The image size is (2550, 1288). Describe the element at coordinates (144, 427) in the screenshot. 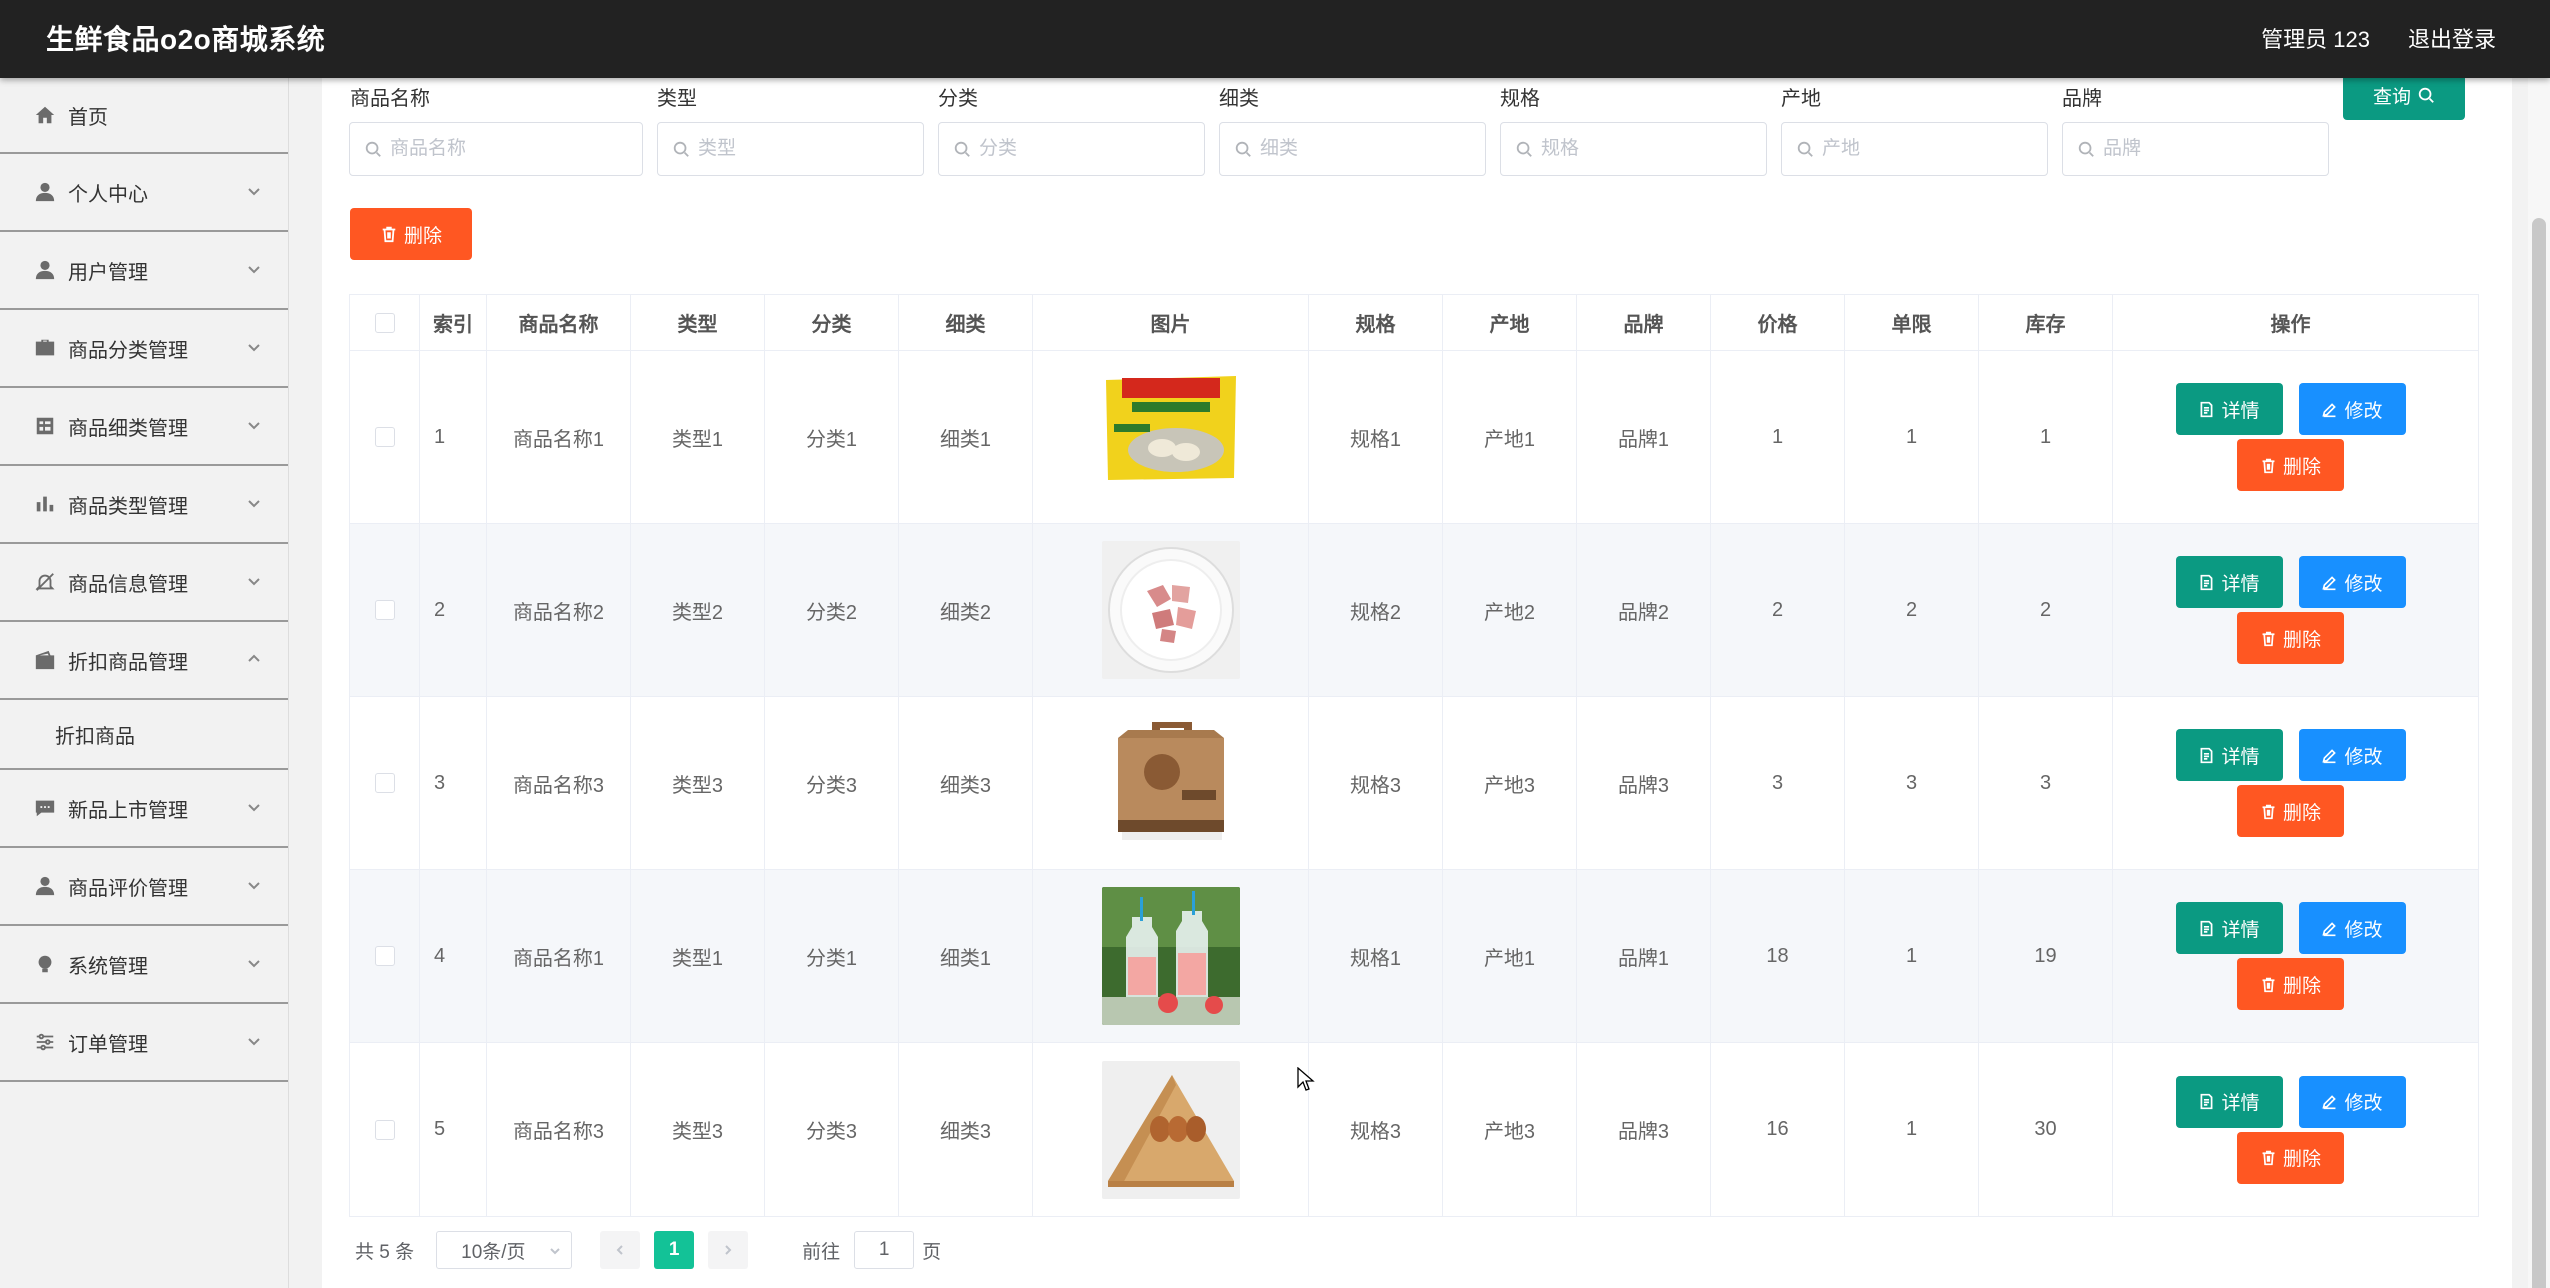

I see `sidebar-item-subcategory-management: 商品细类管理` at that location.